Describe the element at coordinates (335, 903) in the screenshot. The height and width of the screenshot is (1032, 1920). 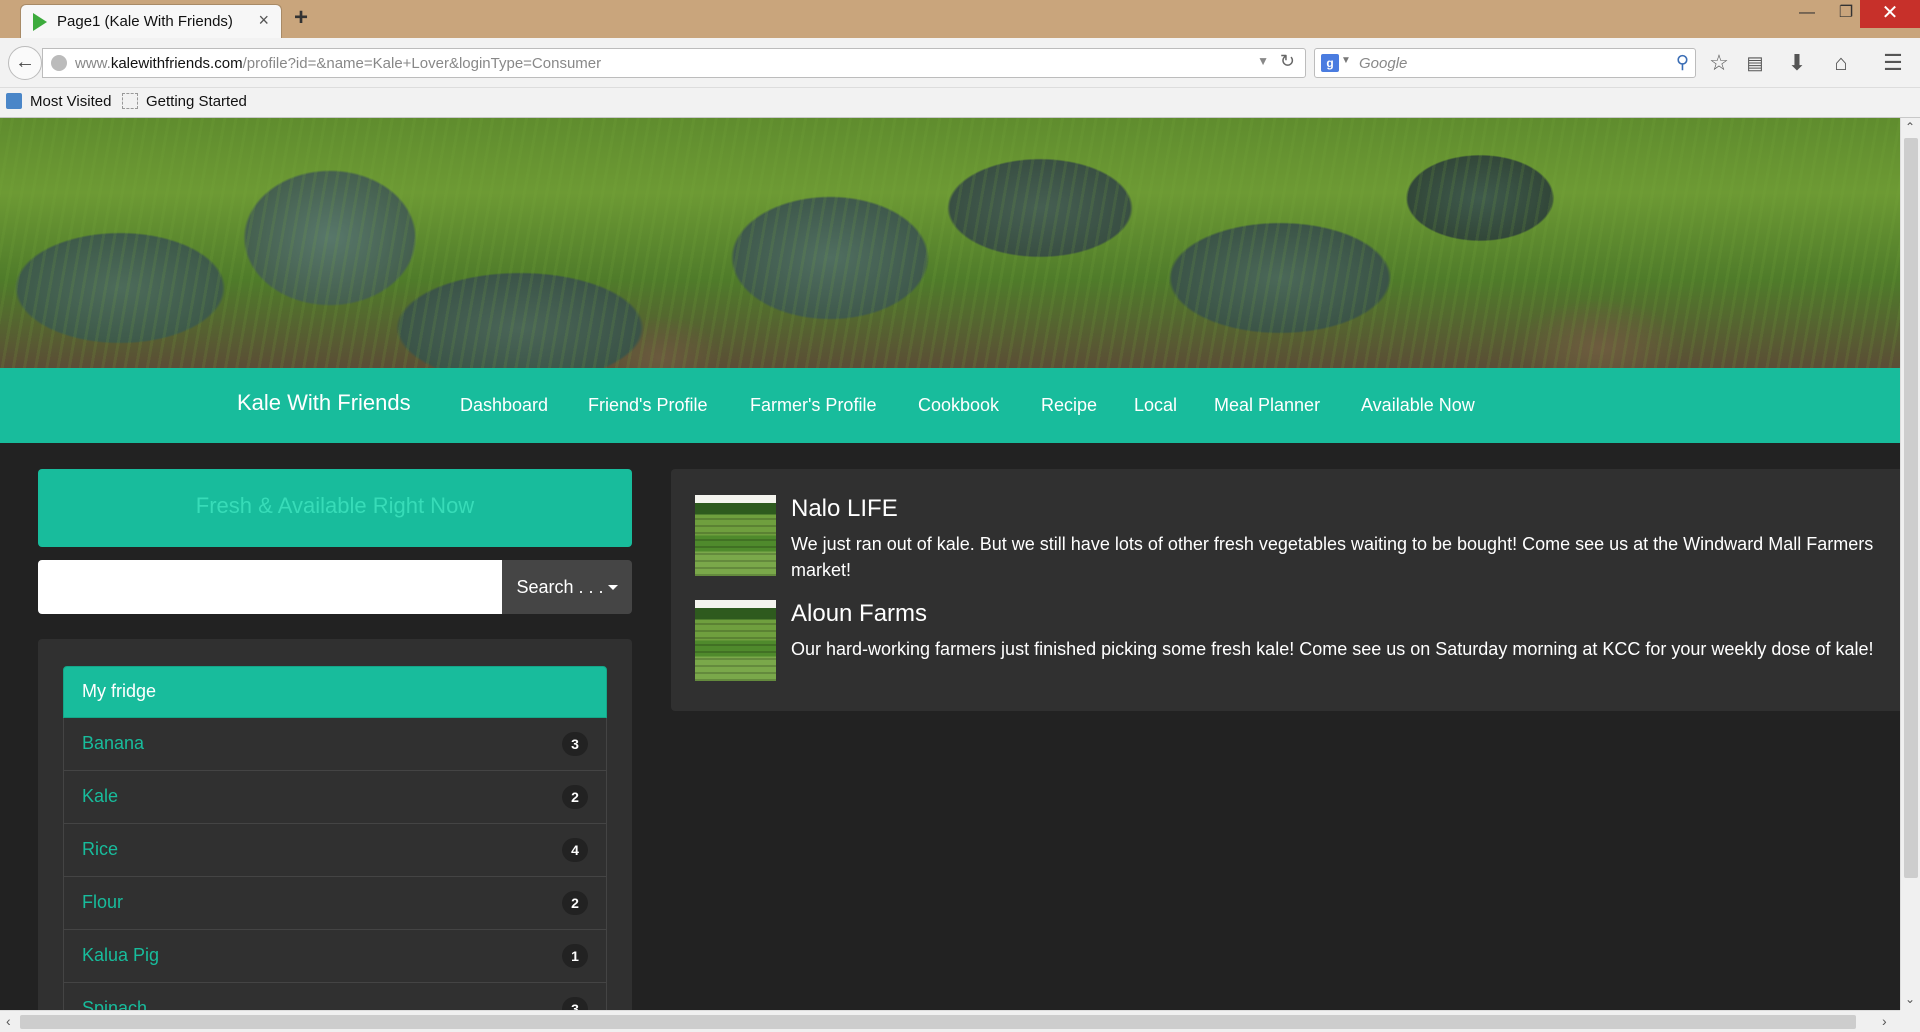
I see `fridge-item: Flour 2` at that location.